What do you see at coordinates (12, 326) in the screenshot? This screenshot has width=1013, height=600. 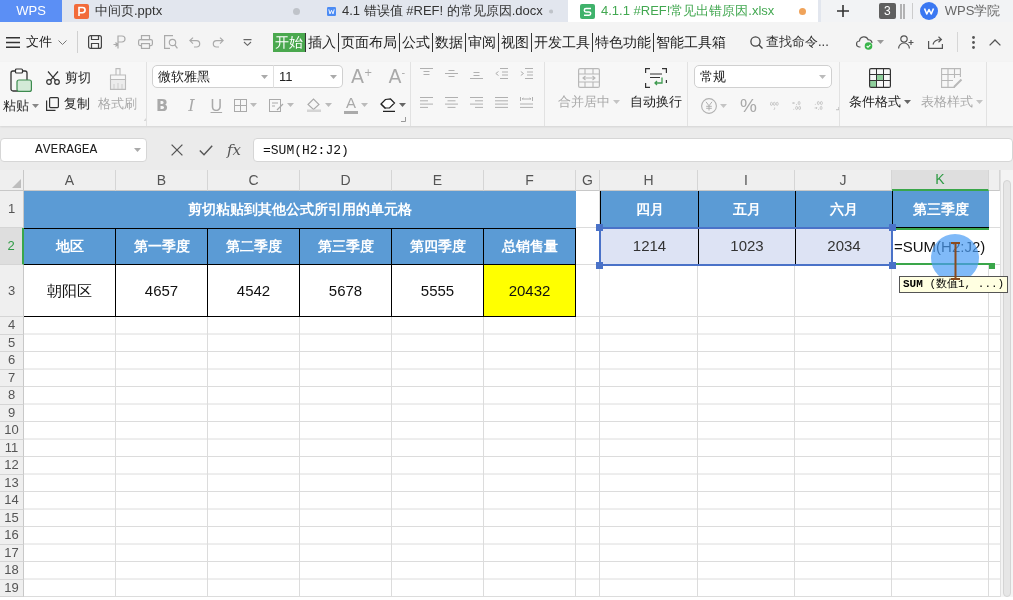 I see `row-header: 4` at bounding box center [12, 326].